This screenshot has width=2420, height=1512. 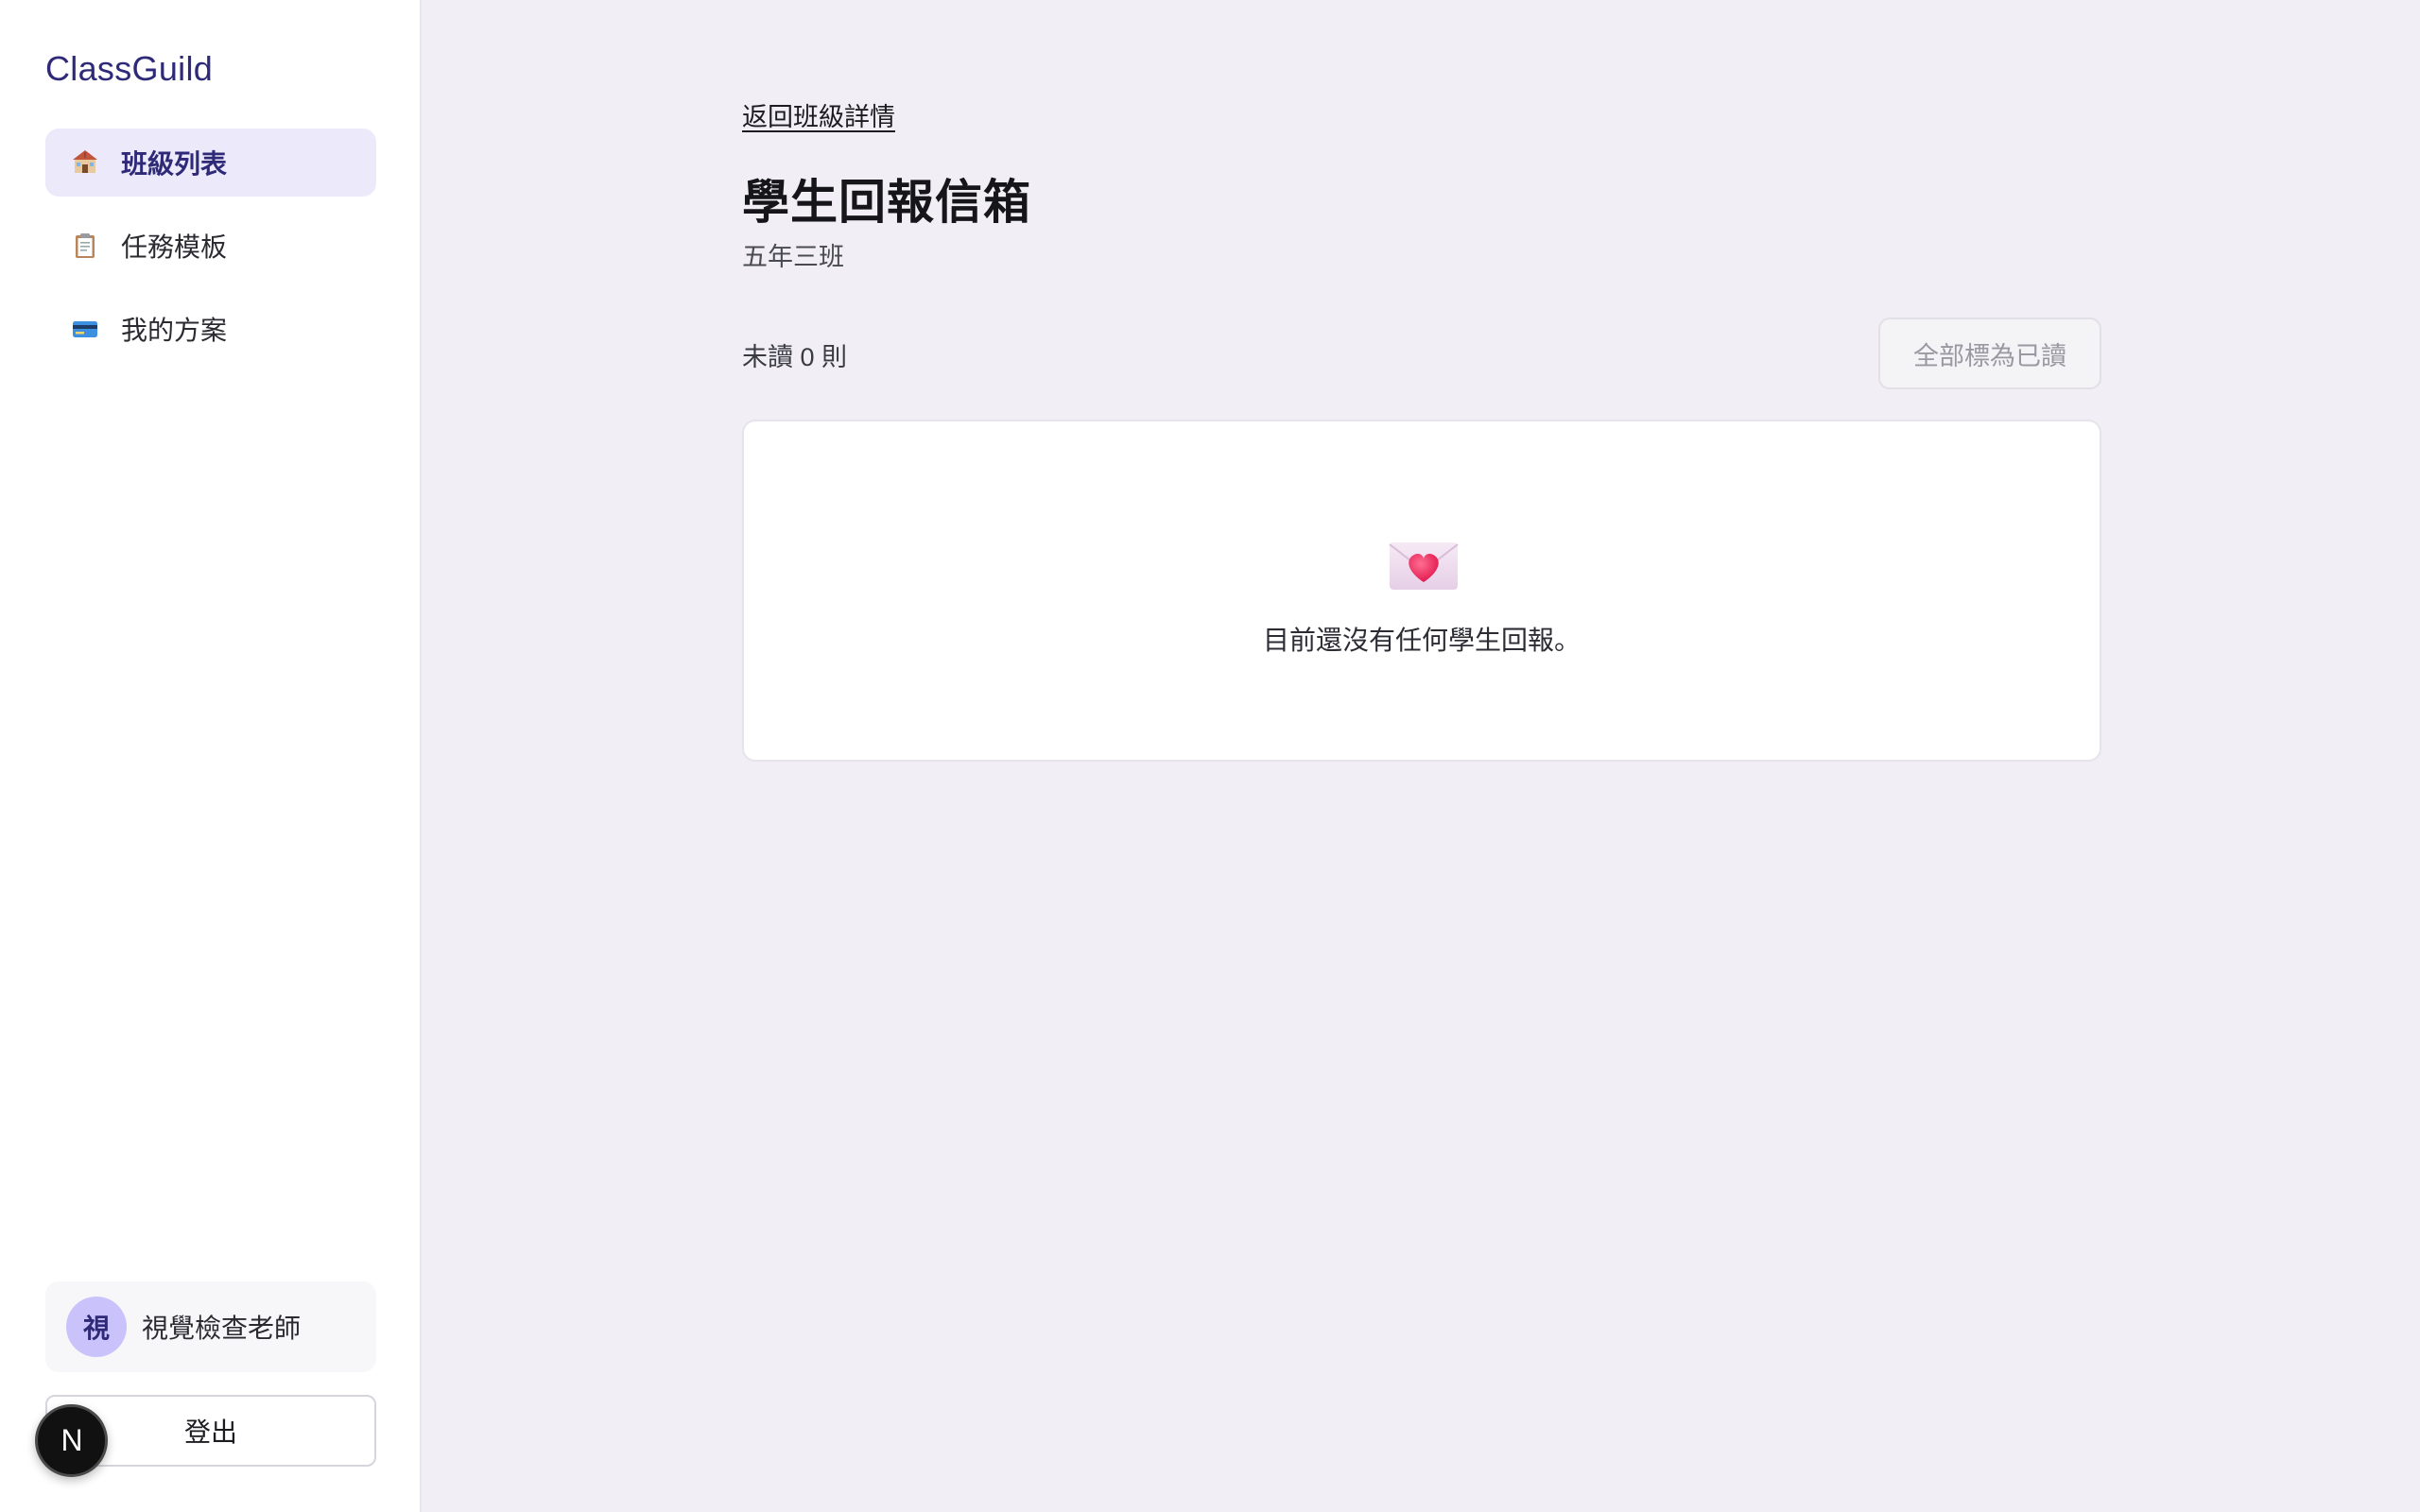 I want to click on back-to-class-link: 返回班級詳情, so click(x=818, y=114).